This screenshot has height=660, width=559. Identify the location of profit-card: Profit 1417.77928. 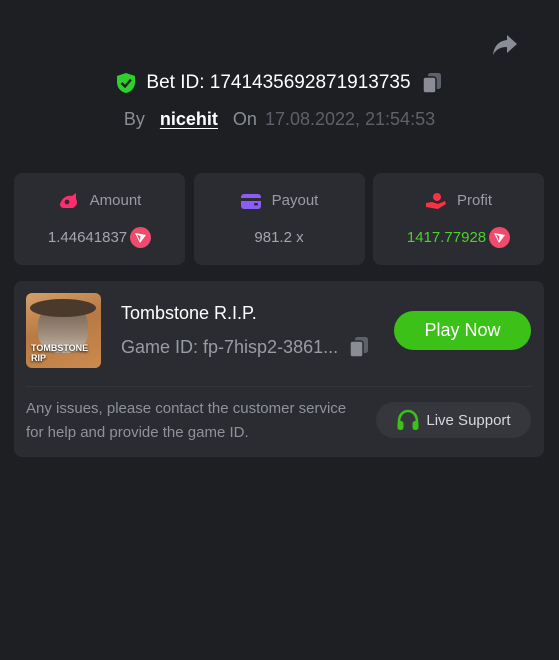
(458, 219).